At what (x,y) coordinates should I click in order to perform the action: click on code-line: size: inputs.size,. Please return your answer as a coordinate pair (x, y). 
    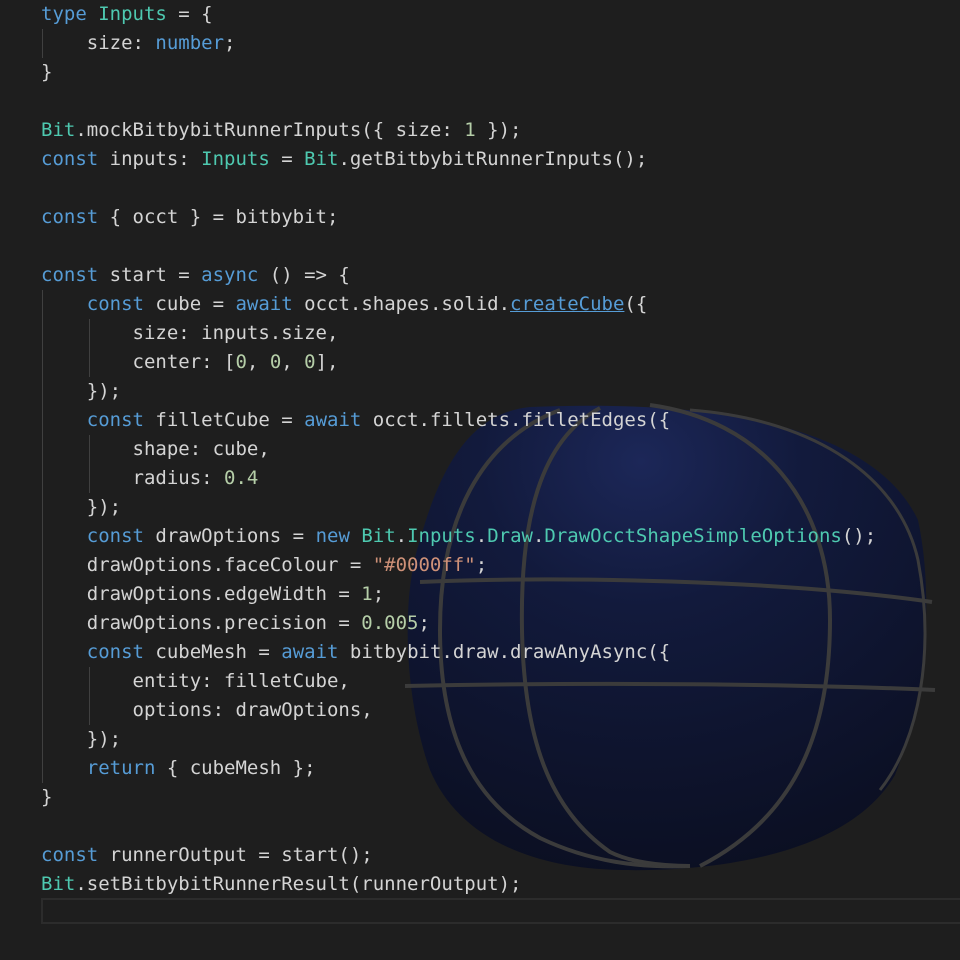
    Looking at the image, I should click on (500, 333).